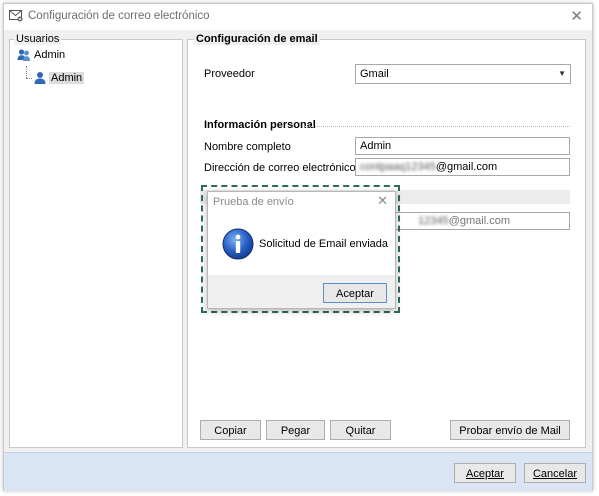  What do you see at coordinates (247, 147) in the screenshot?
I see `full-name-label: Nombre completo` at bounding box center [247, 147].